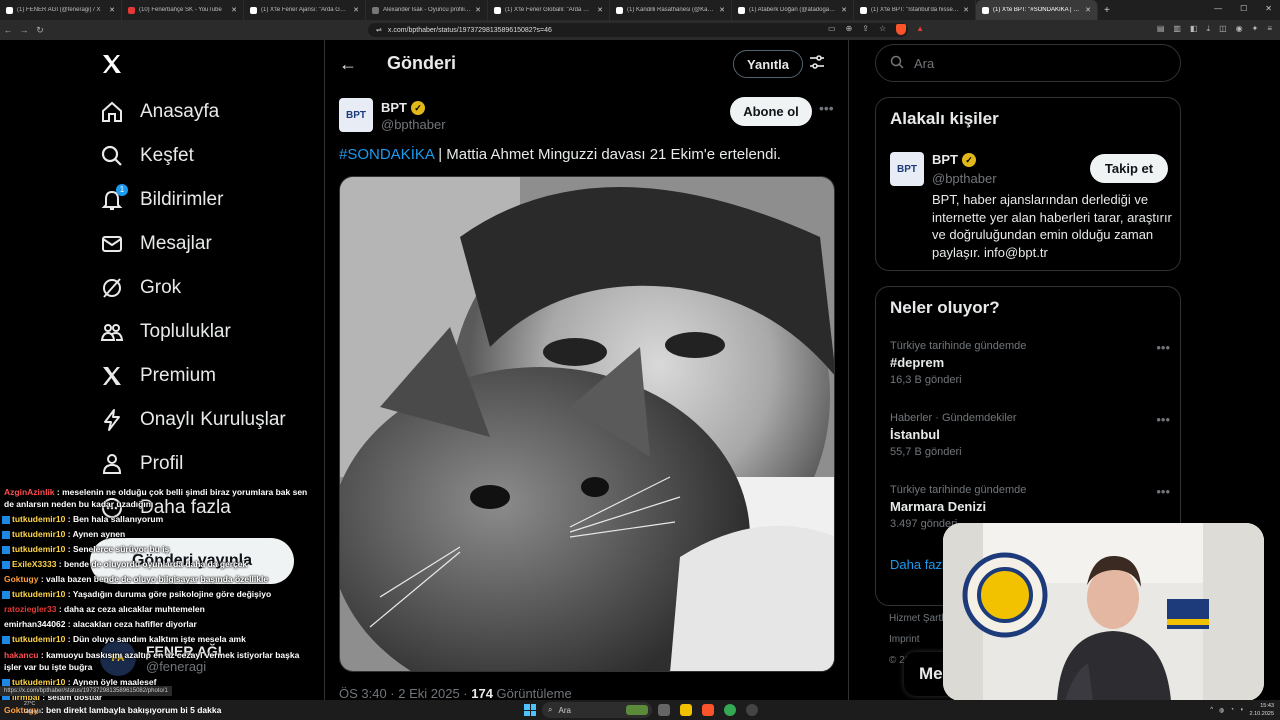 The width and height of the screenshot is (1280, 720). Describe the element at coordinates (147, 156) in the screenshot. I see `nav-item-search: Keşfet` at that location.